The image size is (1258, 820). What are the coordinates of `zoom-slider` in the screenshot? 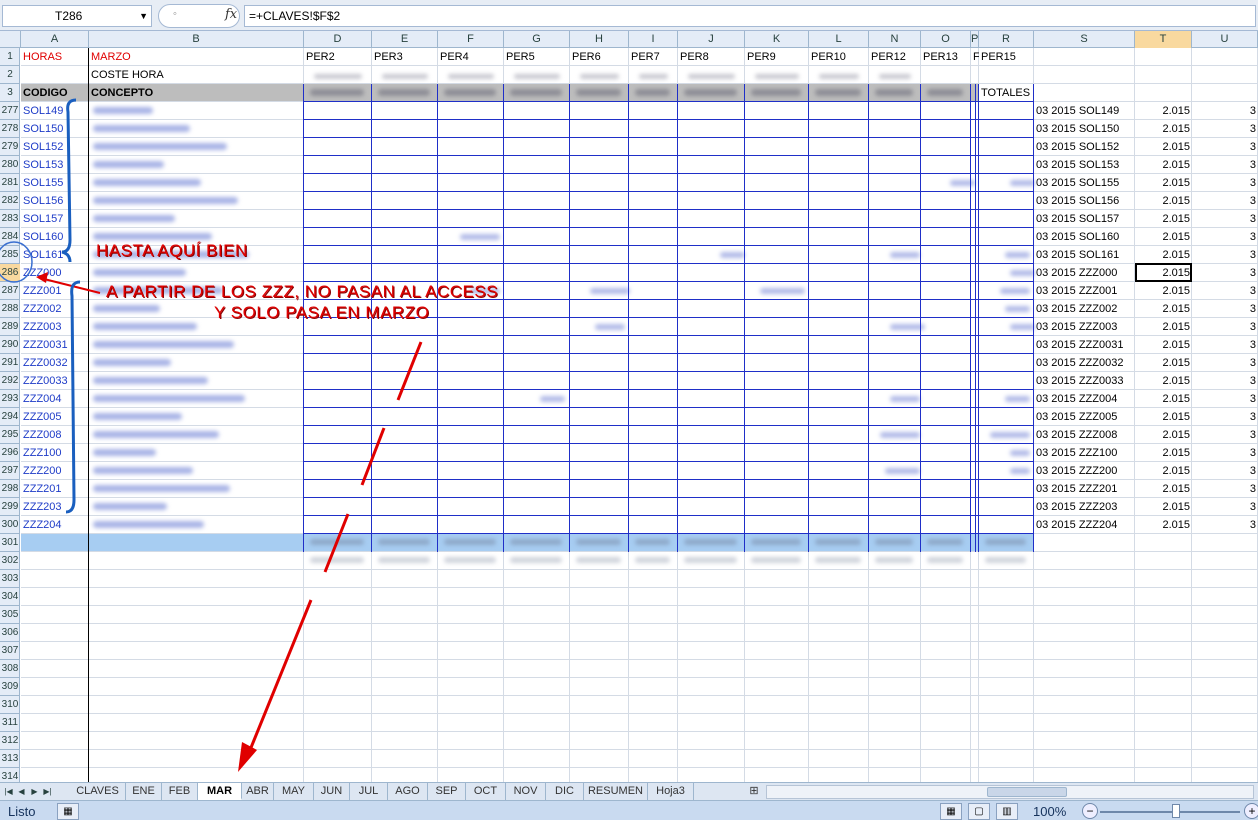 It's located at (1170, 812).